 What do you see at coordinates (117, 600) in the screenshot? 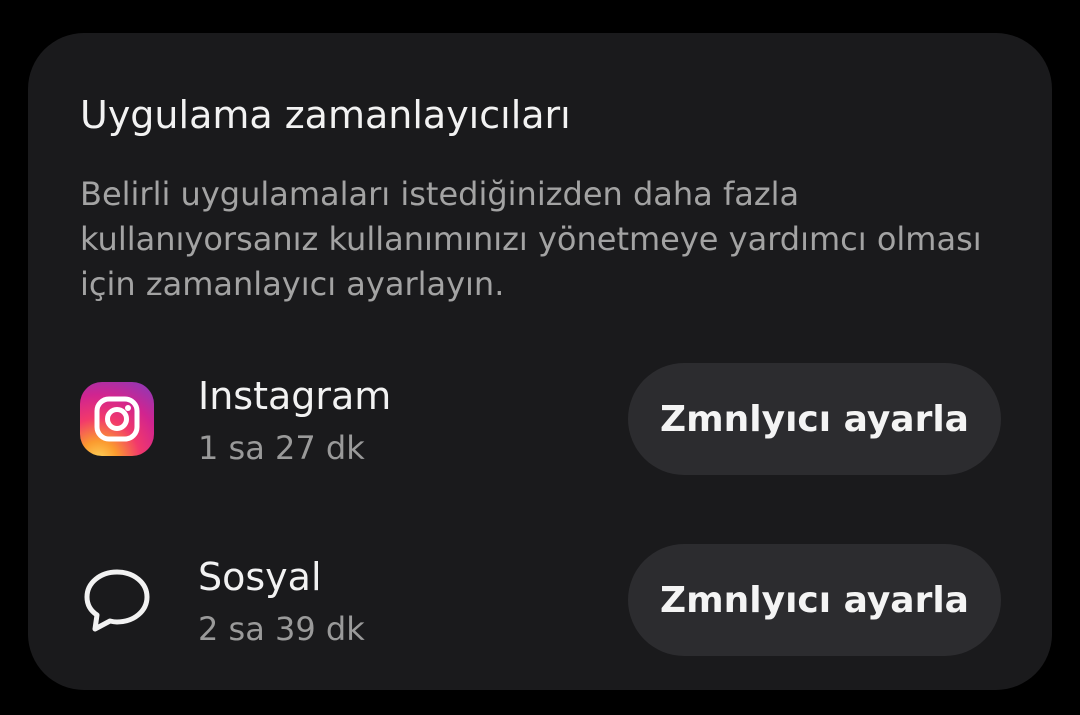
I see `chat-bubble-icon` at bounding box center [117, 600].